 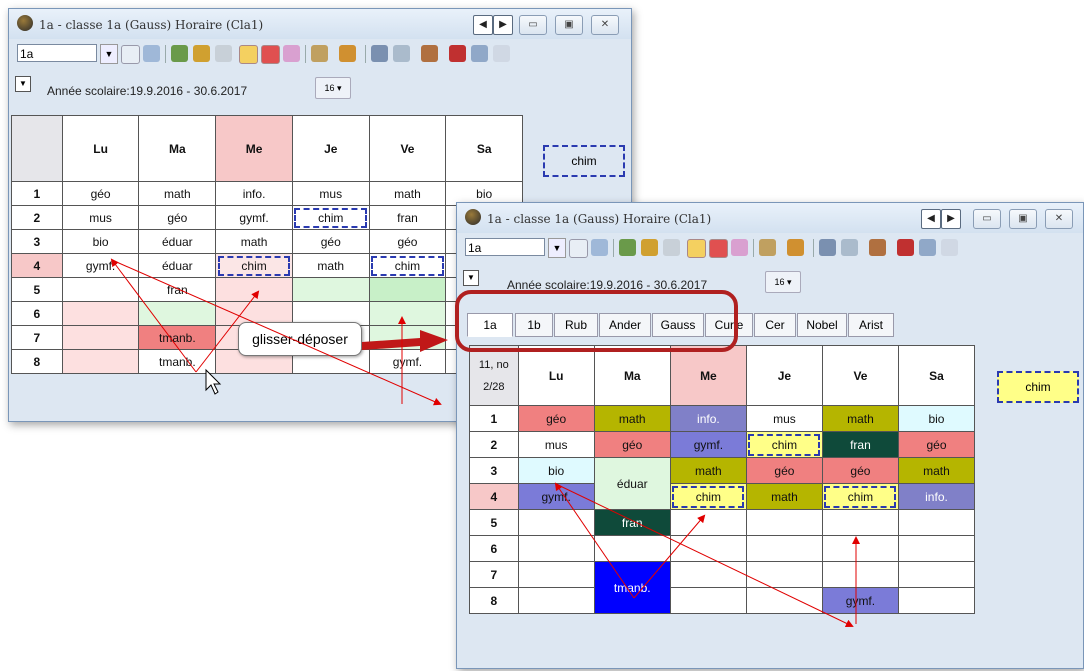 I want to click on minimize-button: ▭, so click(x=987, y=219).